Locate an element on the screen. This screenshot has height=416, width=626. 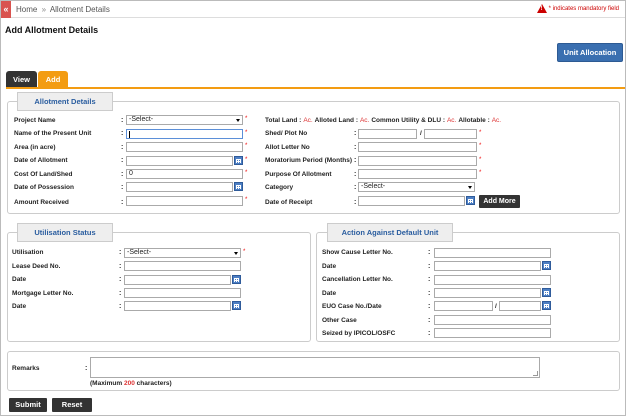
tab-underline is located at coordinates (315, 88).